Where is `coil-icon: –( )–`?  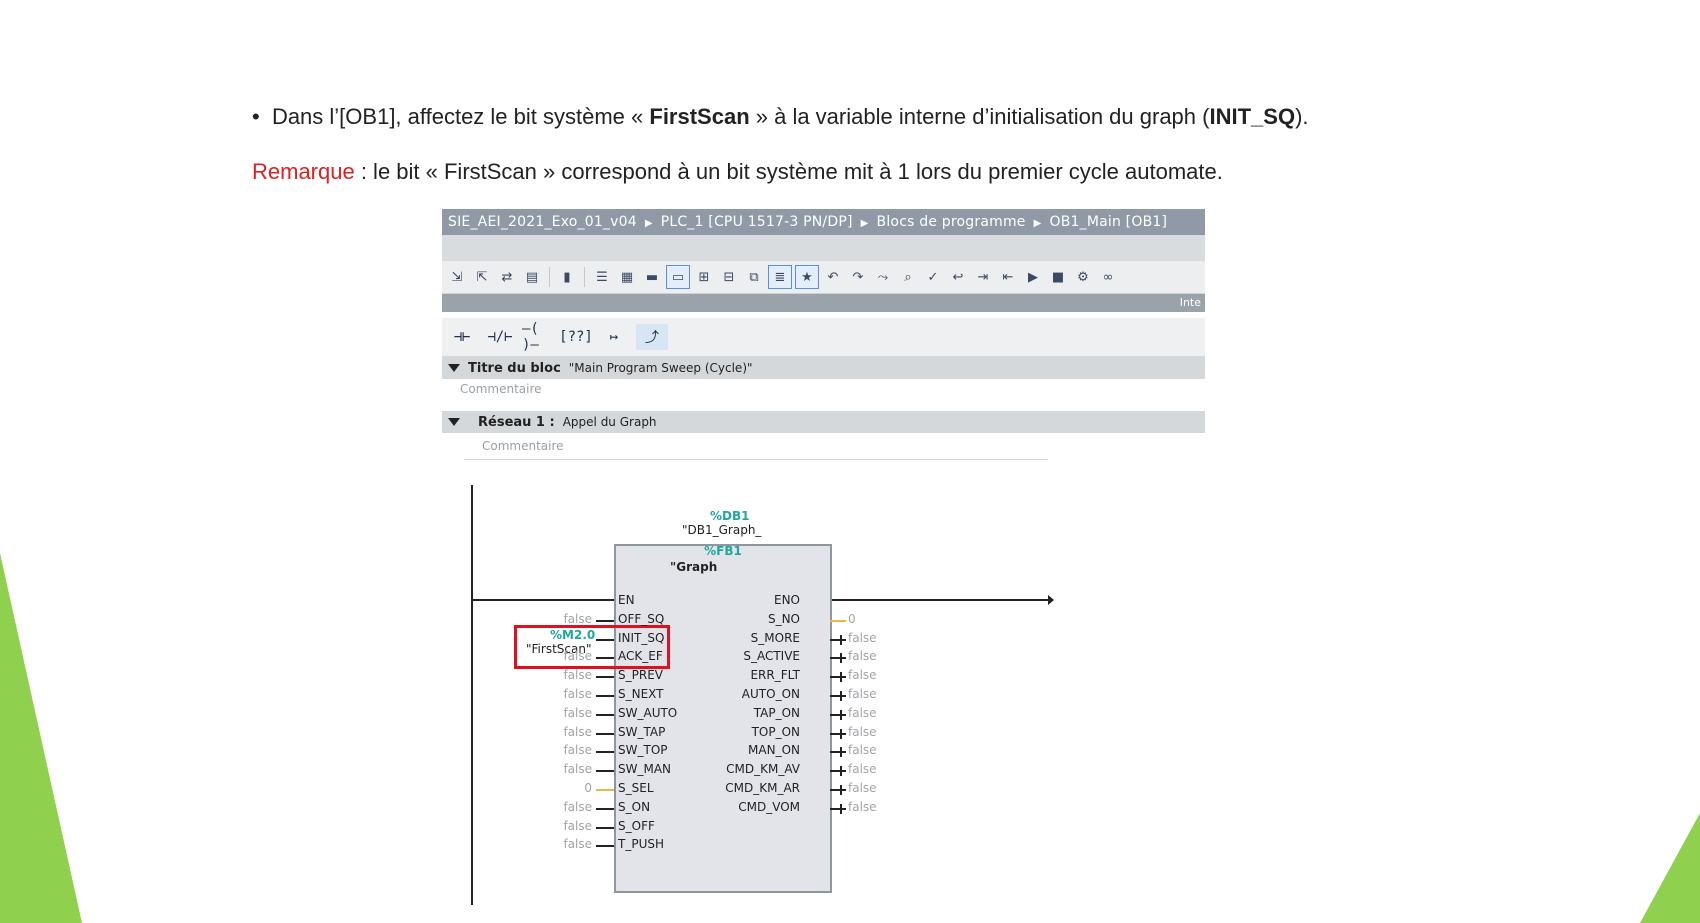
coil-icon: –( )– is located at coordinates (538, 337).